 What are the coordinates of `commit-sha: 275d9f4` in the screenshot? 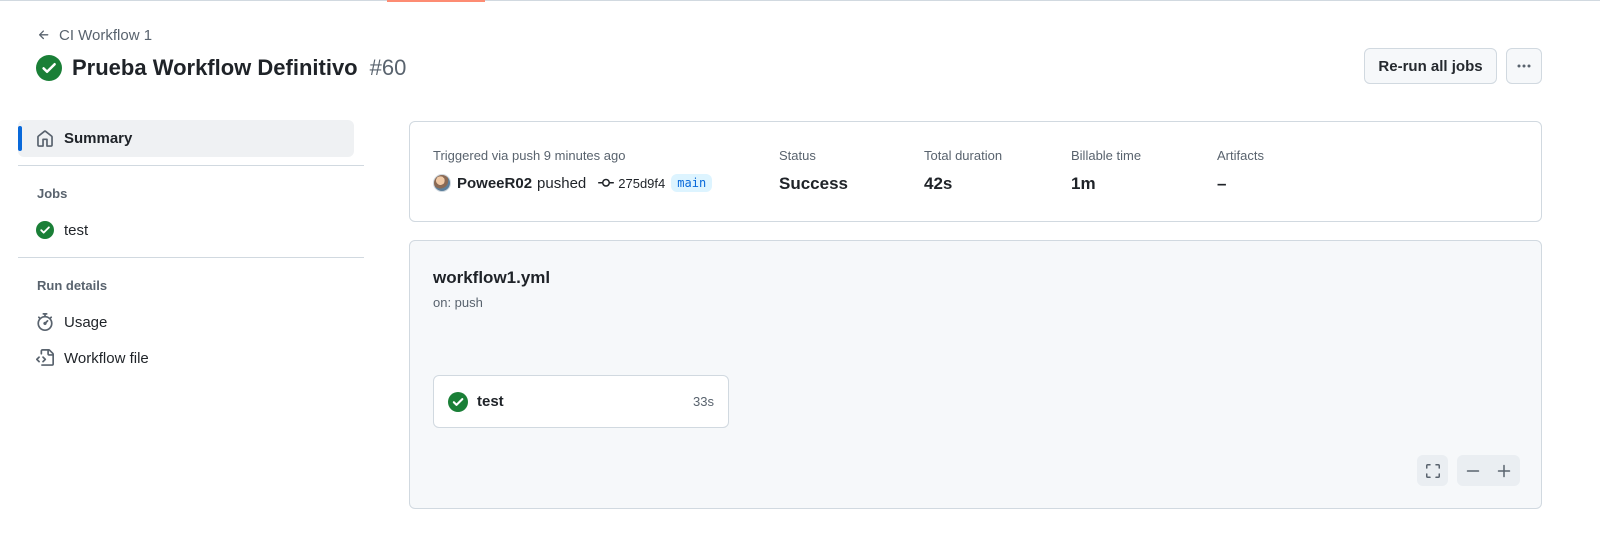 It's located at (642, 183).